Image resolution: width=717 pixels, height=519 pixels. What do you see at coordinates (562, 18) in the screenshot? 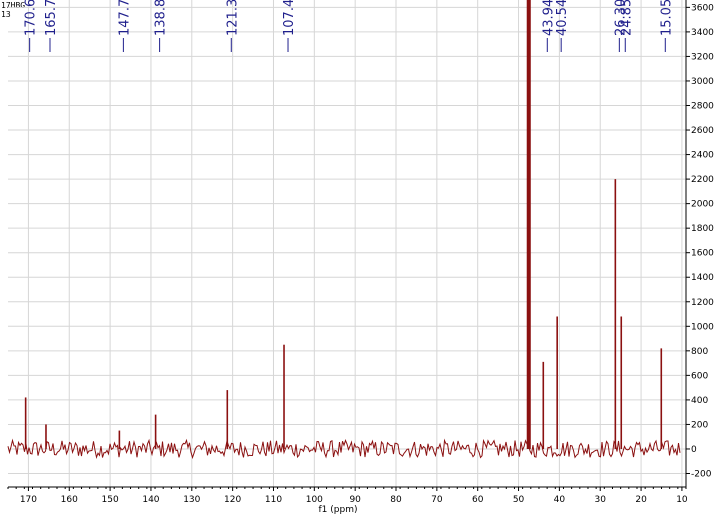
I see `peak-label: 40.54` at bounding box center [562, 18].